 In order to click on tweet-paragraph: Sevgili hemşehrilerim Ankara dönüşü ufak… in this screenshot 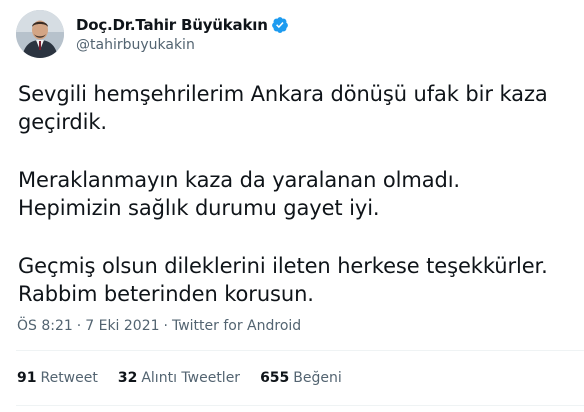, I will do `click(283, 108)`.